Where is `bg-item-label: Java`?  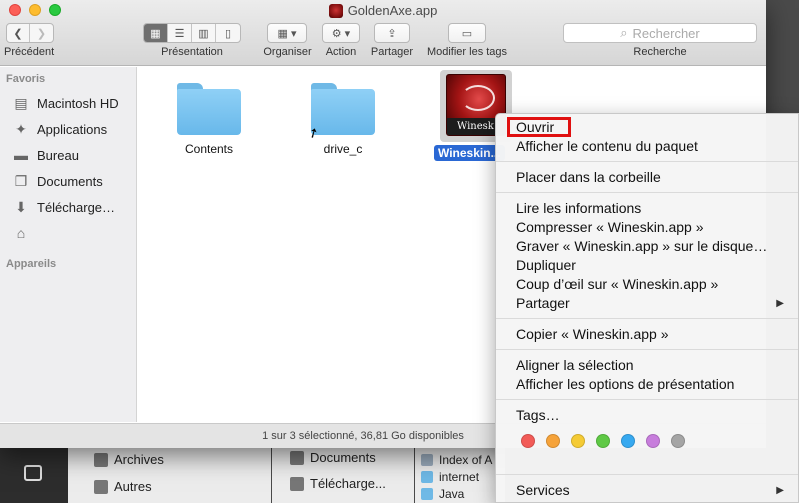
bg-item-label: Java is located at coordinates (452, 494).